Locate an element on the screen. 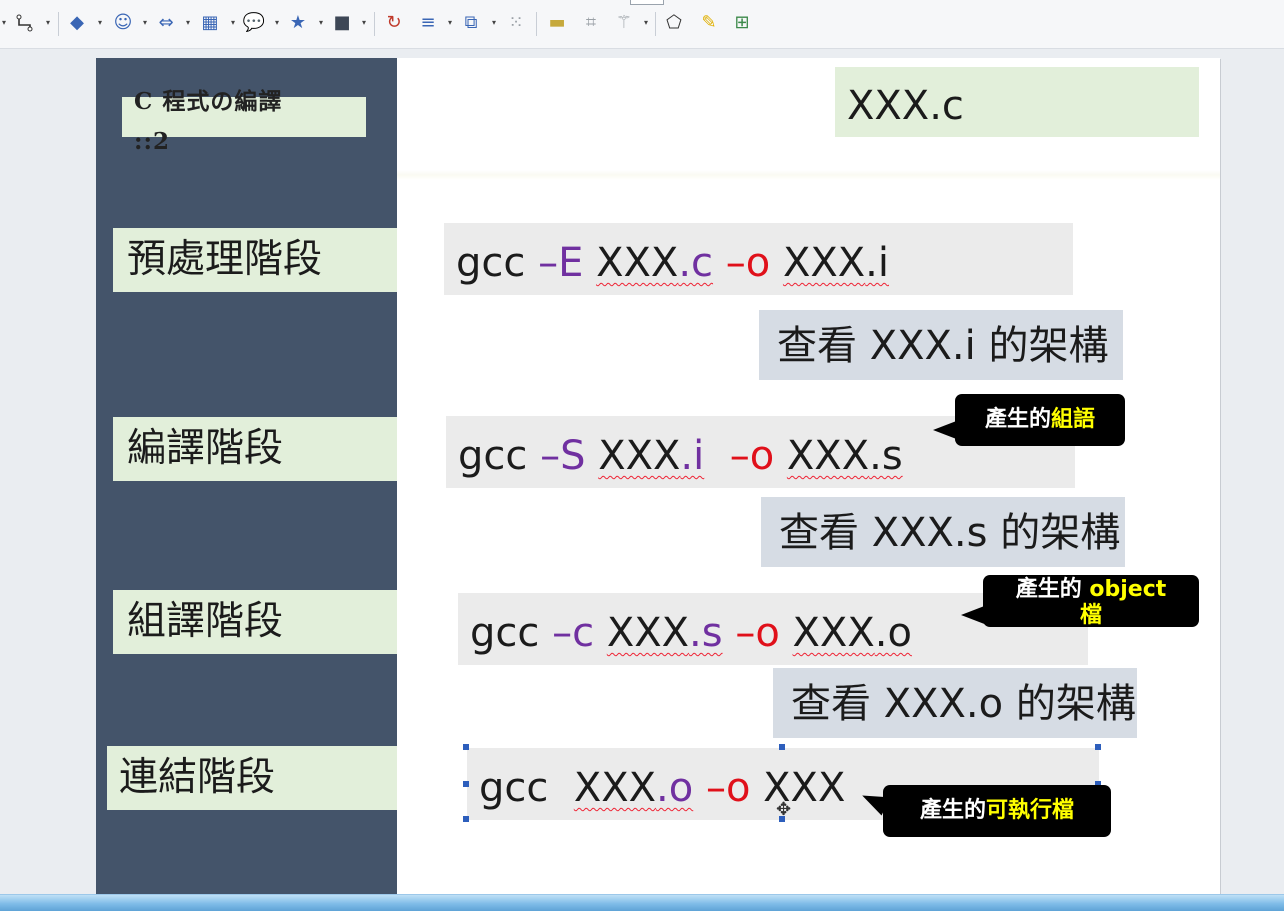 Image resolution: width=1284 pixels, height=911 pixels. shadow-icon: ▬ is located at coordinates (557, 23).